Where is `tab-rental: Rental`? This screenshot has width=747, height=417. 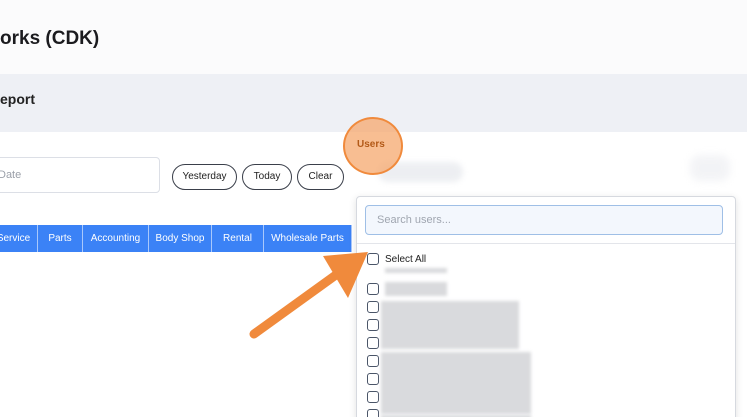 tab-rental: Rental is located at coordinates (238, 238).